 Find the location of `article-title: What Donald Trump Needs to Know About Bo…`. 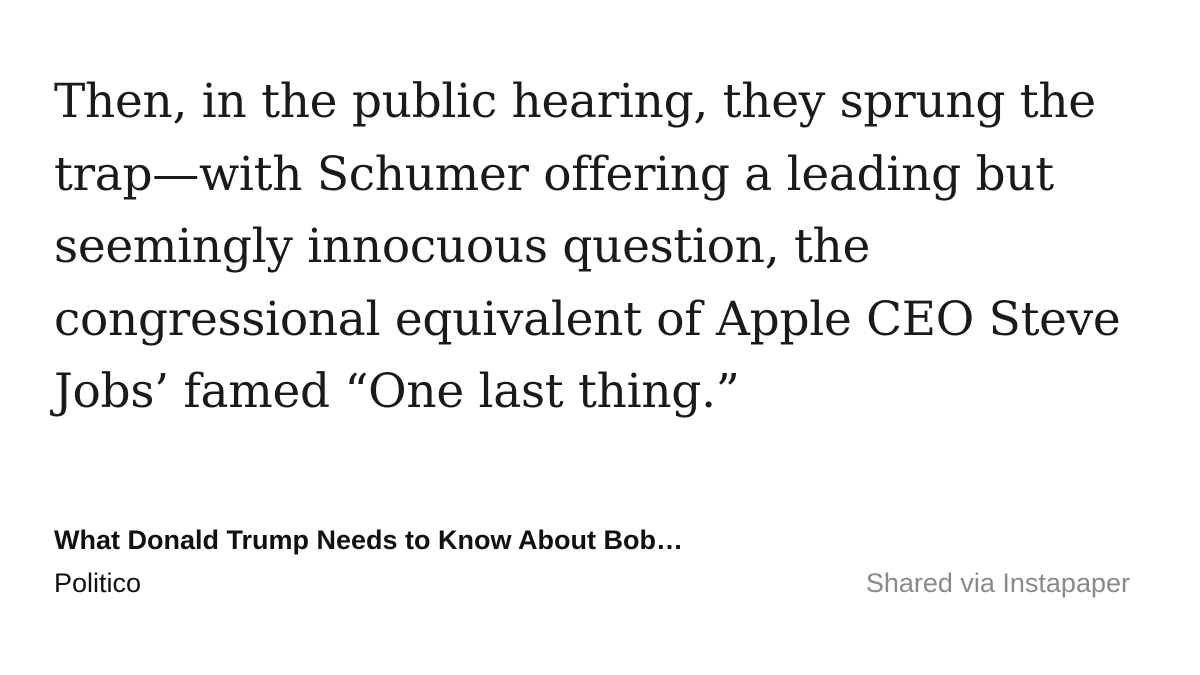

article-title: What Donald Trump Needs to Know About Bo… is located at coordinates (368, 540).